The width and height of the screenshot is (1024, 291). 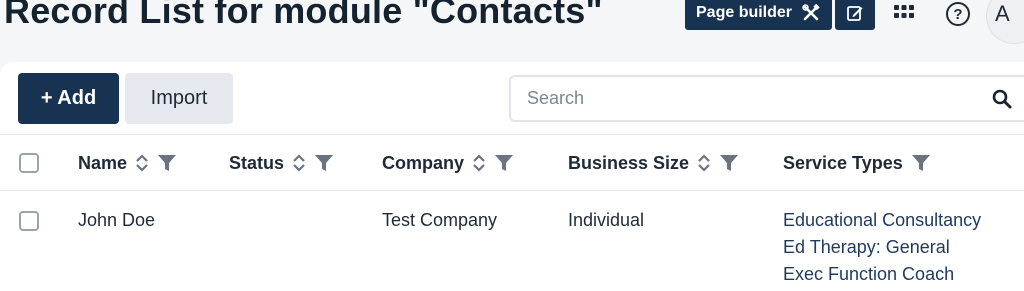 What do you see at coordinates (744, 12) in the screenshot?
I see `page-builder-label: Page builder` at bounding box center [744, 12].